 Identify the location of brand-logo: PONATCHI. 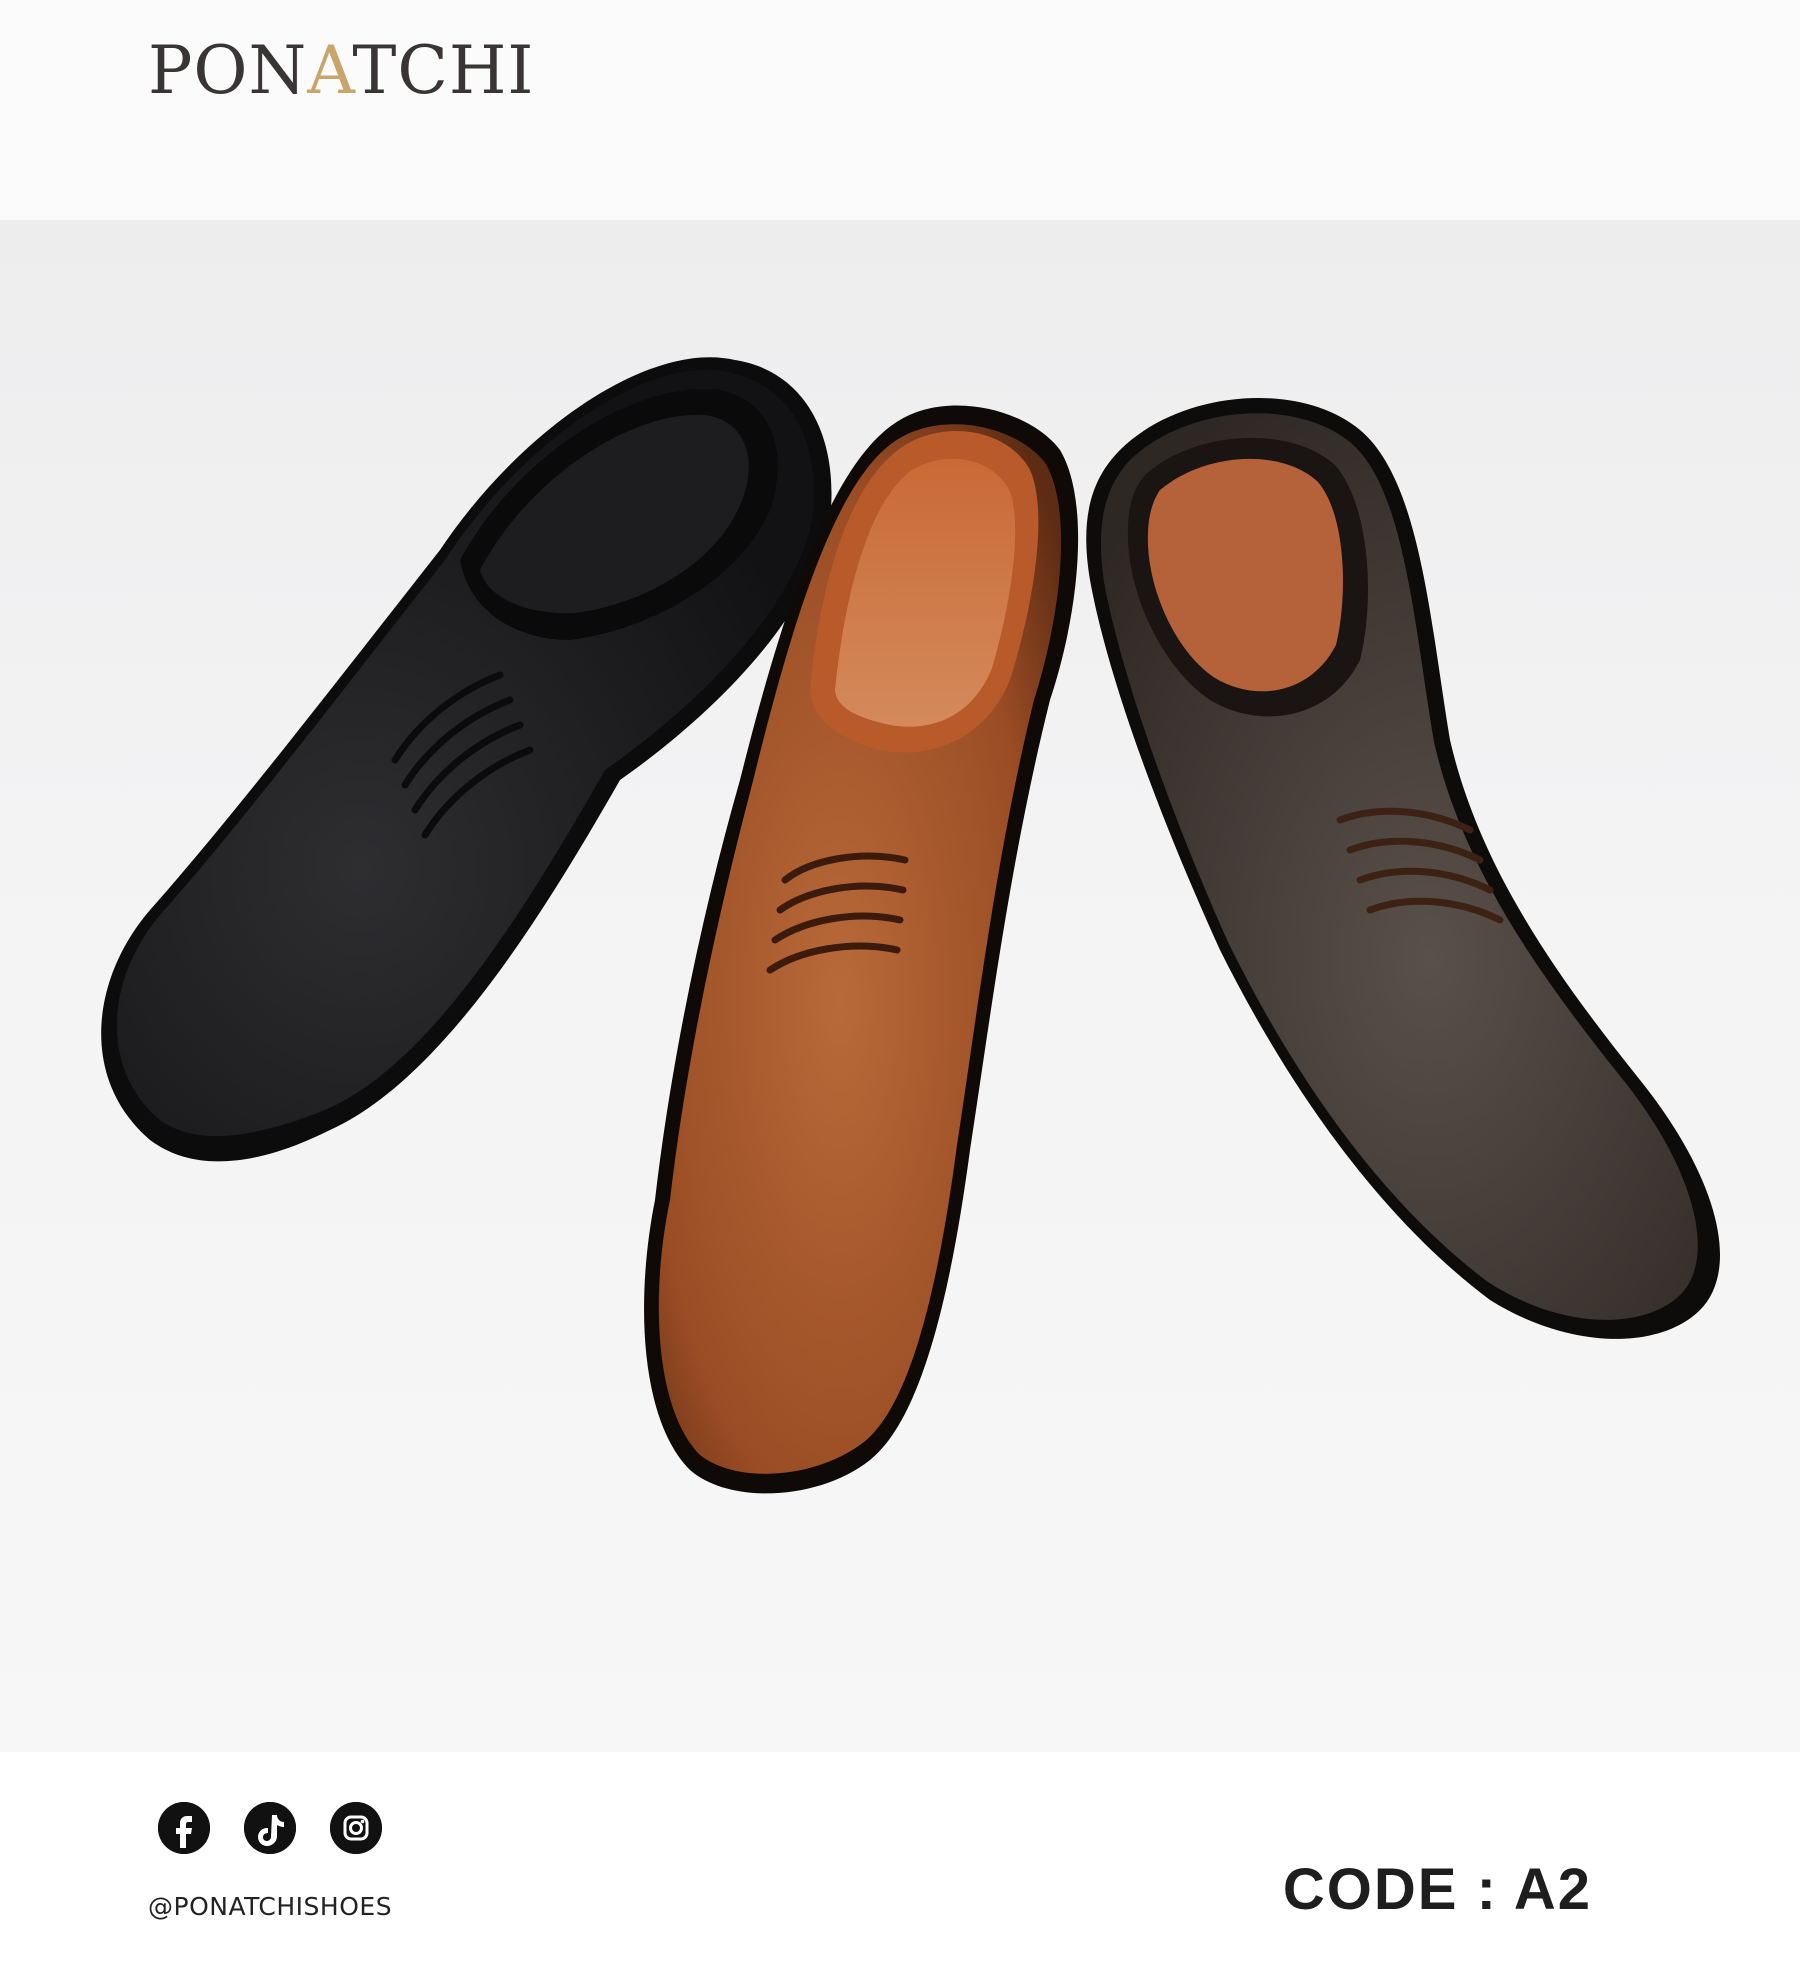
(341, 70).